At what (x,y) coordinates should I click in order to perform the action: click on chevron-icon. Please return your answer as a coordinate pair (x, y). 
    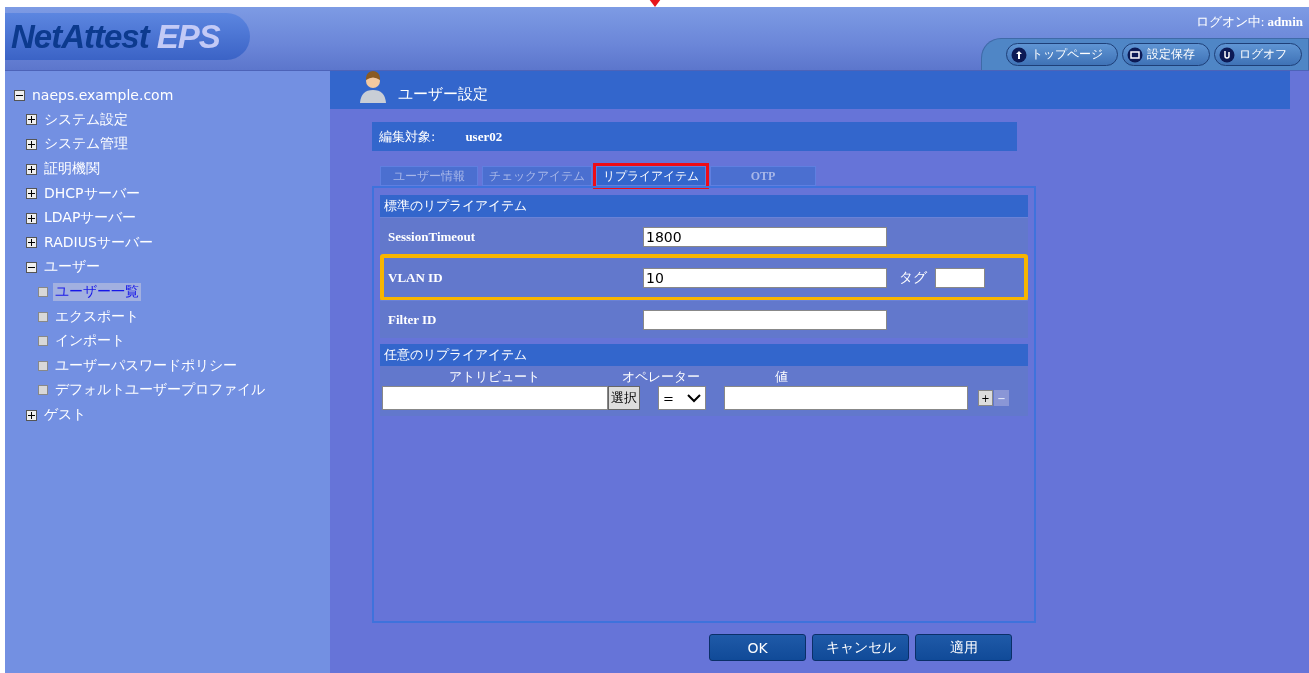
    Looking at the image, I should click on (694, 398).